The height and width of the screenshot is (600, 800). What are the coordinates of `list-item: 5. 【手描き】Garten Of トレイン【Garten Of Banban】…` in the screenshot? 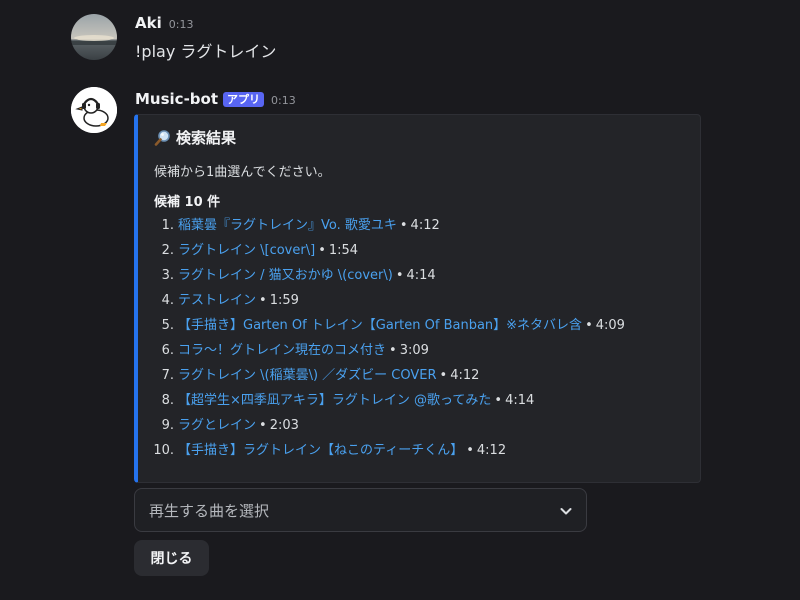 It's located at (381, 327).